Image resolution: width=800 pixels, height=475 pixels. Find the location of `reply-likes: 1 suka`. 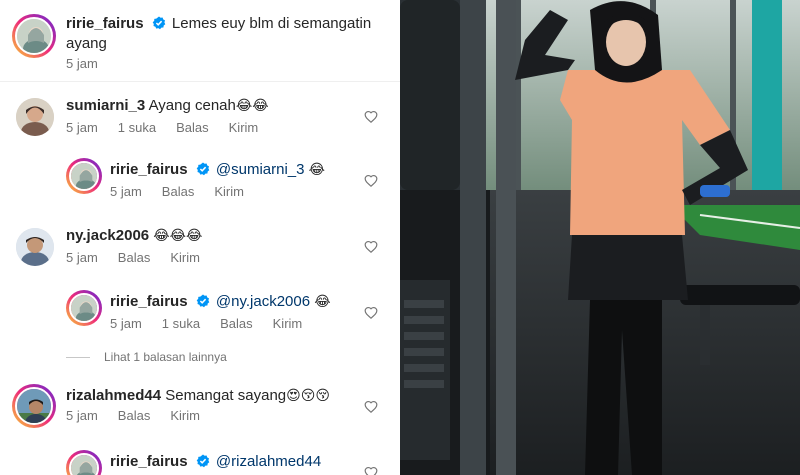

reply-likes: 1 suka is located at coordinates (181, 323).